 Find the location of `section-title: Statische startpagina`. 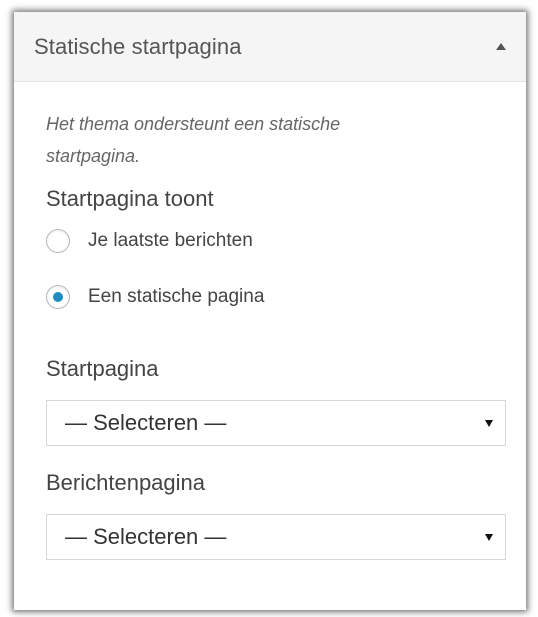

section-title: Statische startpagina is located at coordinates (138, 46).